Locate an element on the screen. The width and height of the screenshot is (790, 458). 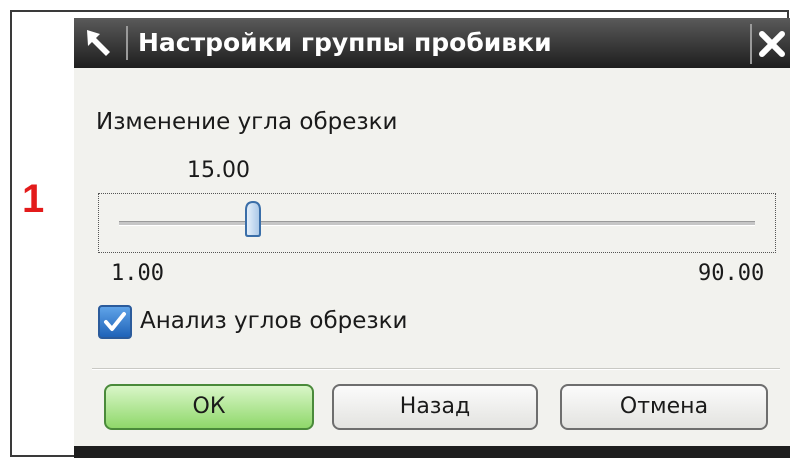
pin-arrow-icon is located at coordinates (99, 43).